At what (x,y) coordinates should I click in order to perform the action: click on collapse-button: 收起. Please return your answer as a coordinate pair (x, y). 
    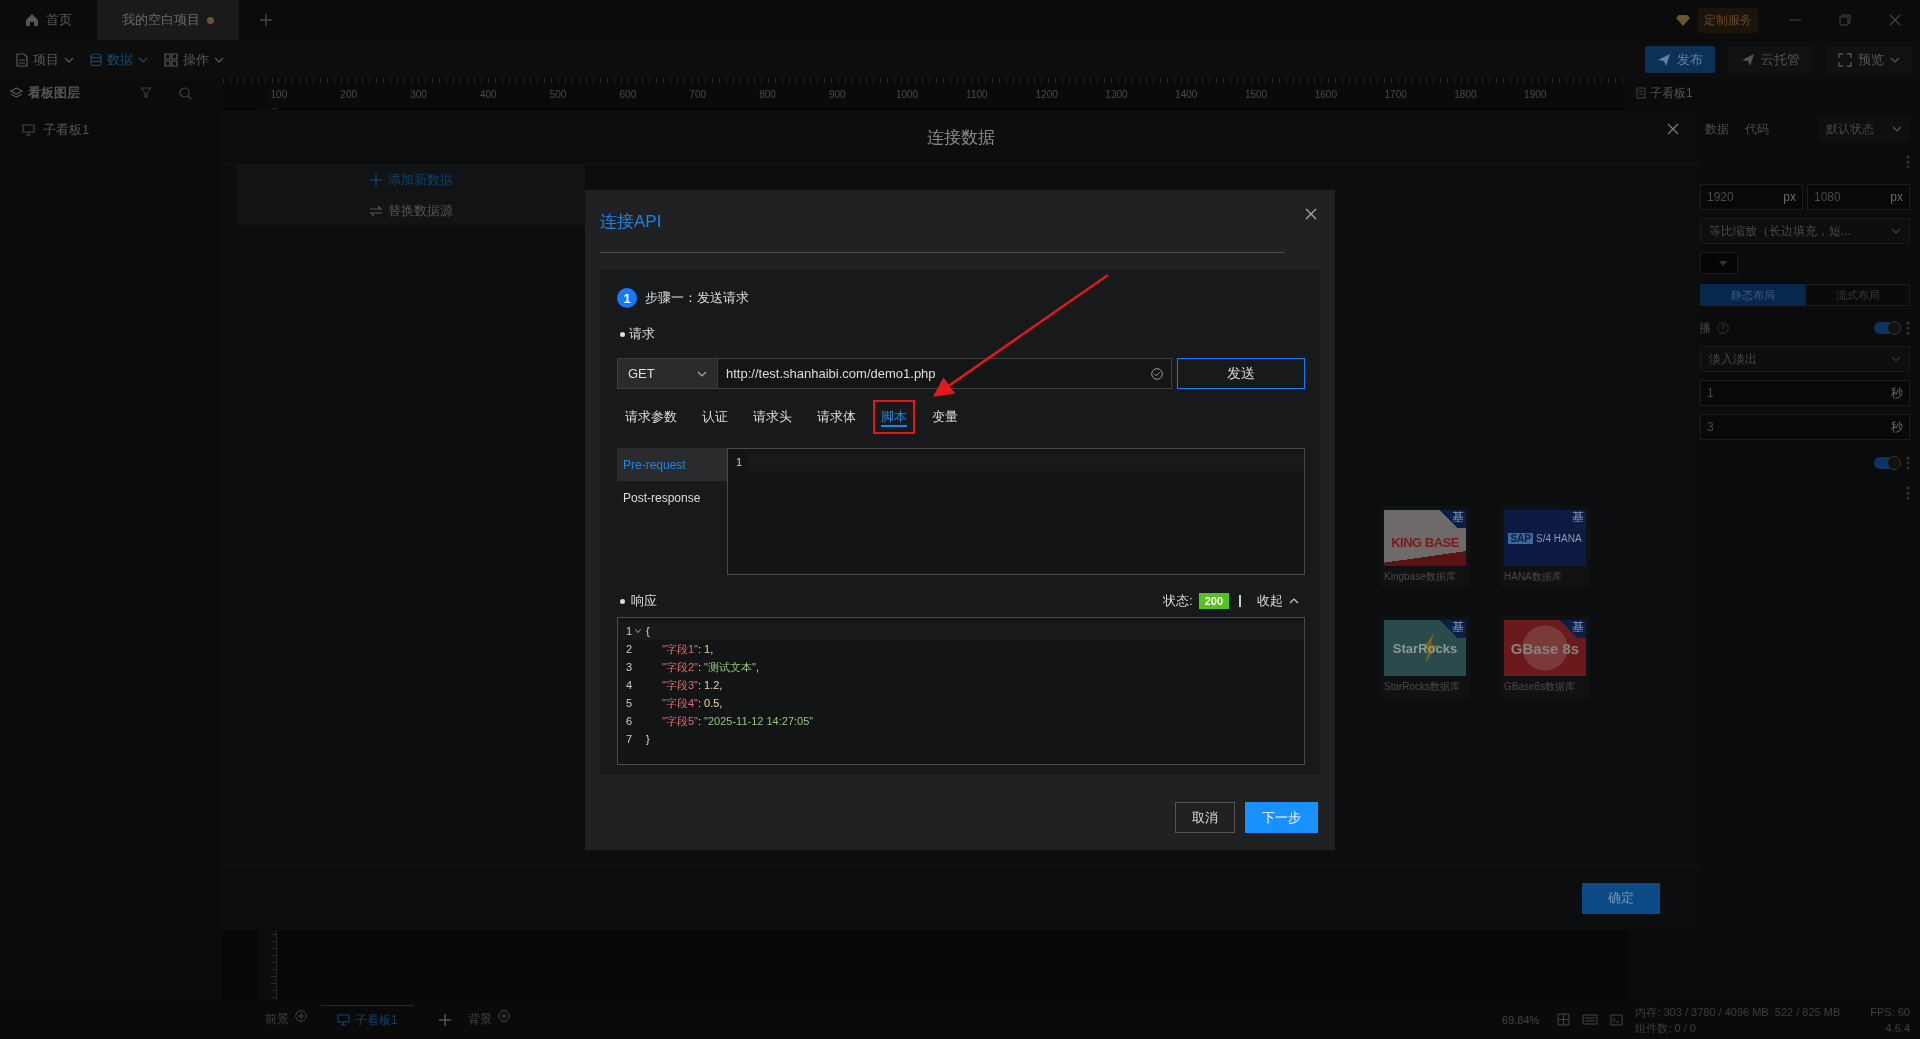
    Looking at the image, I should click on (1278, 601).